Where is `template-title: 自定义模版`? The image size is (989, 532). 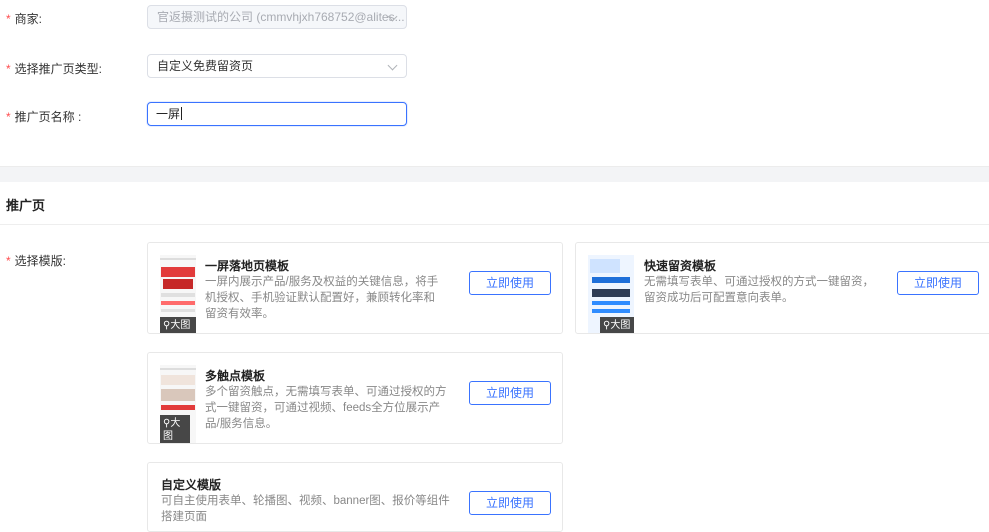 template-title: 自定义模版 is located at coordinates (191, 485).